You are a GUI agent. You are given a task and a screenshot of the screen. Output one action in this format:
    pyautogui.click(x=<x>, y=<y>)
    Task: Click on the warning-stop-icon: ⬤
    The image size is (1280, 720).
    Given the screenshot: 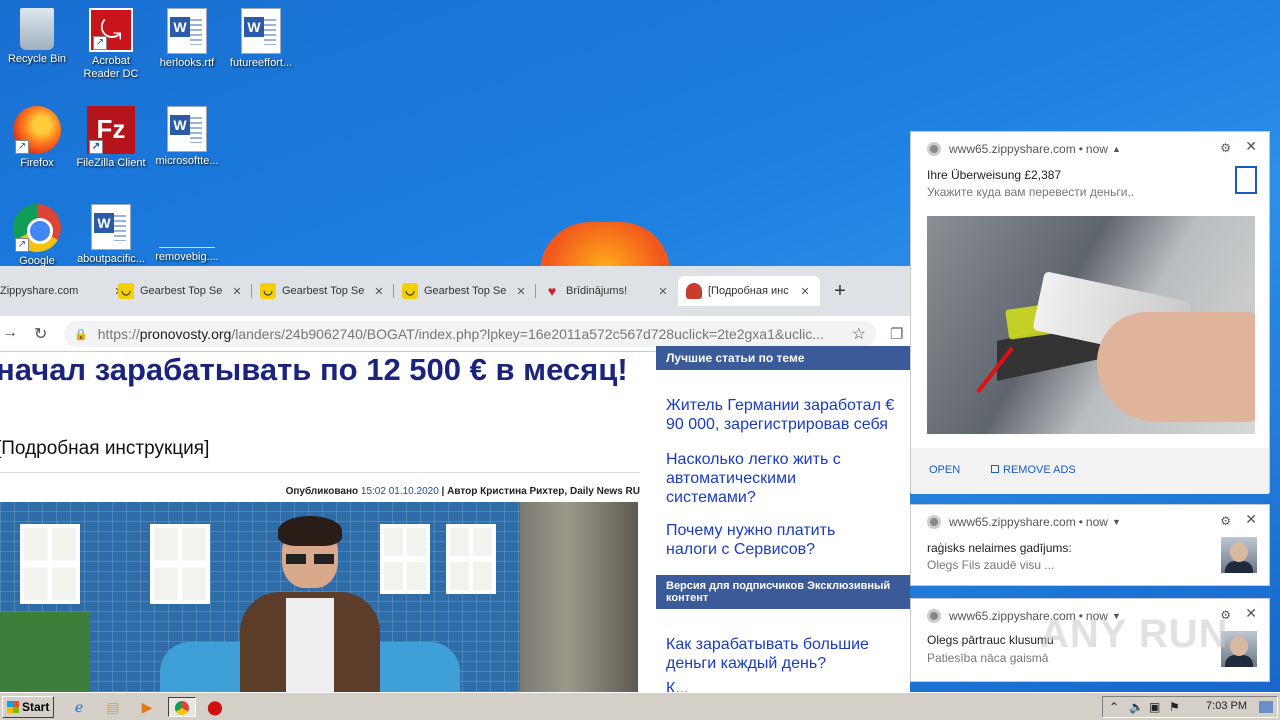 What is the action you would take?
    pyautogui.click(x=215, y=707)
    